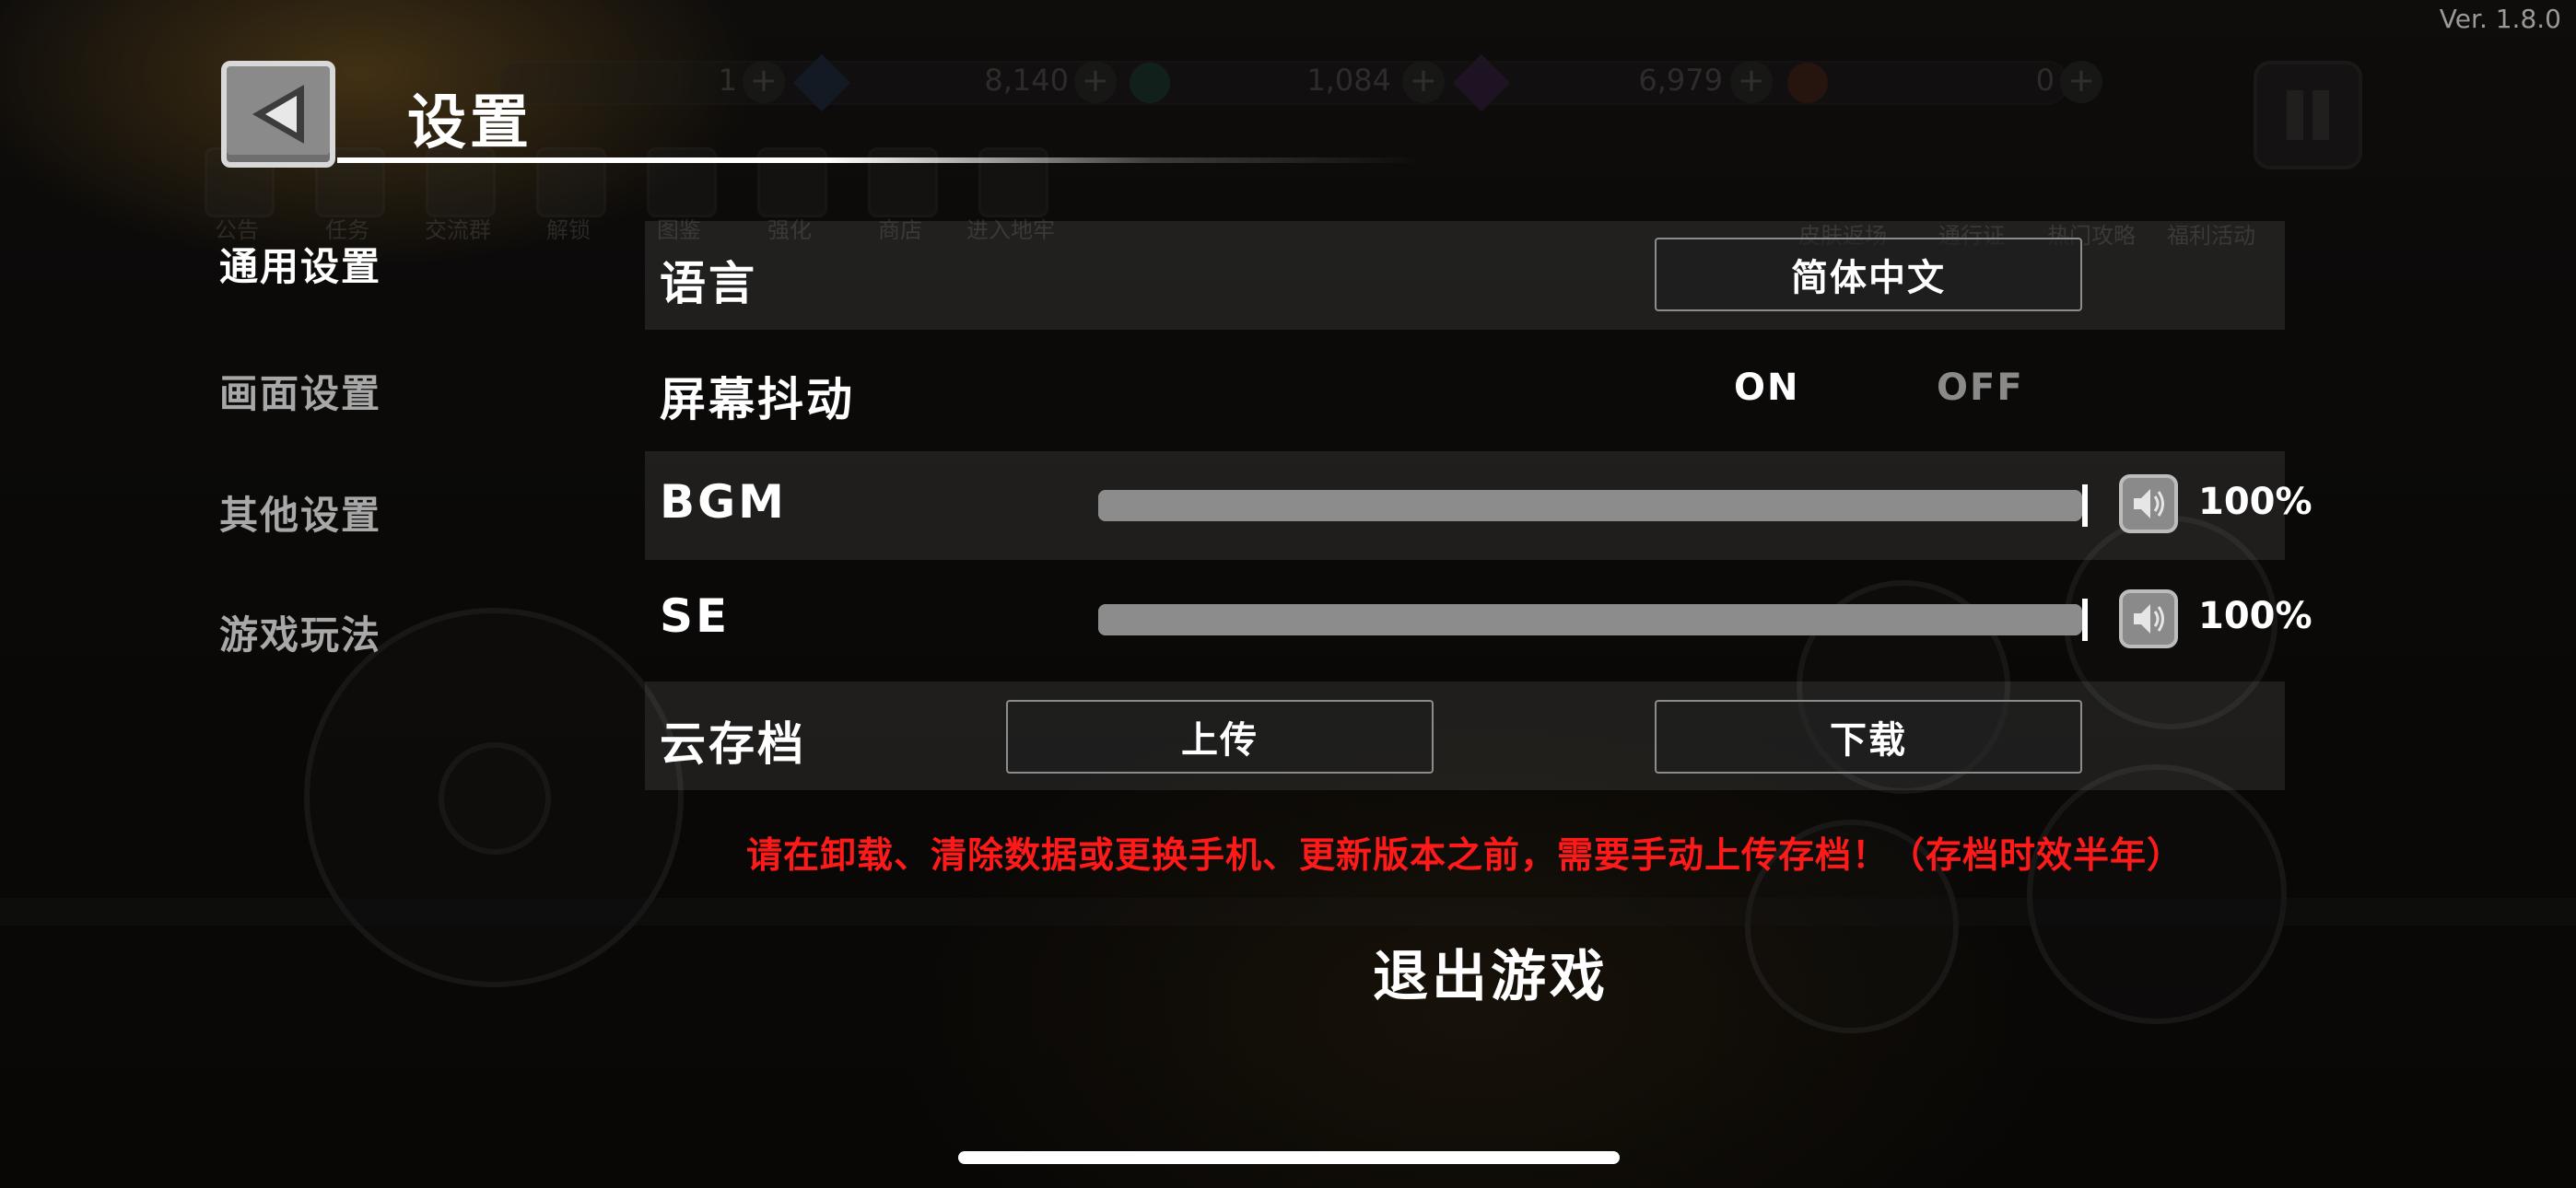 This screenshot has height=1188, width=2576. I want to click on bgm-slider-handle, so click(2085, 505).